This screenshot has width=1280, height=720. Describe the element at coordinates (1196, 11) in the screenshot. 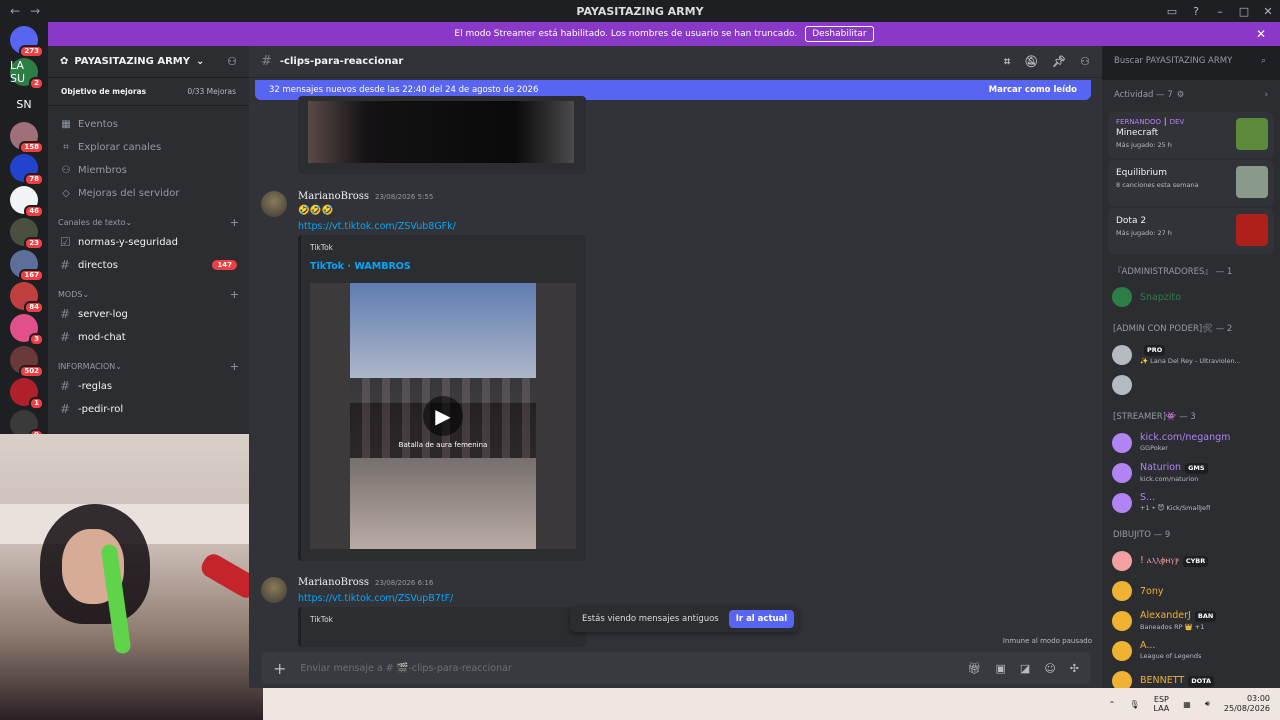

I see `help-icon: ?` at that location.